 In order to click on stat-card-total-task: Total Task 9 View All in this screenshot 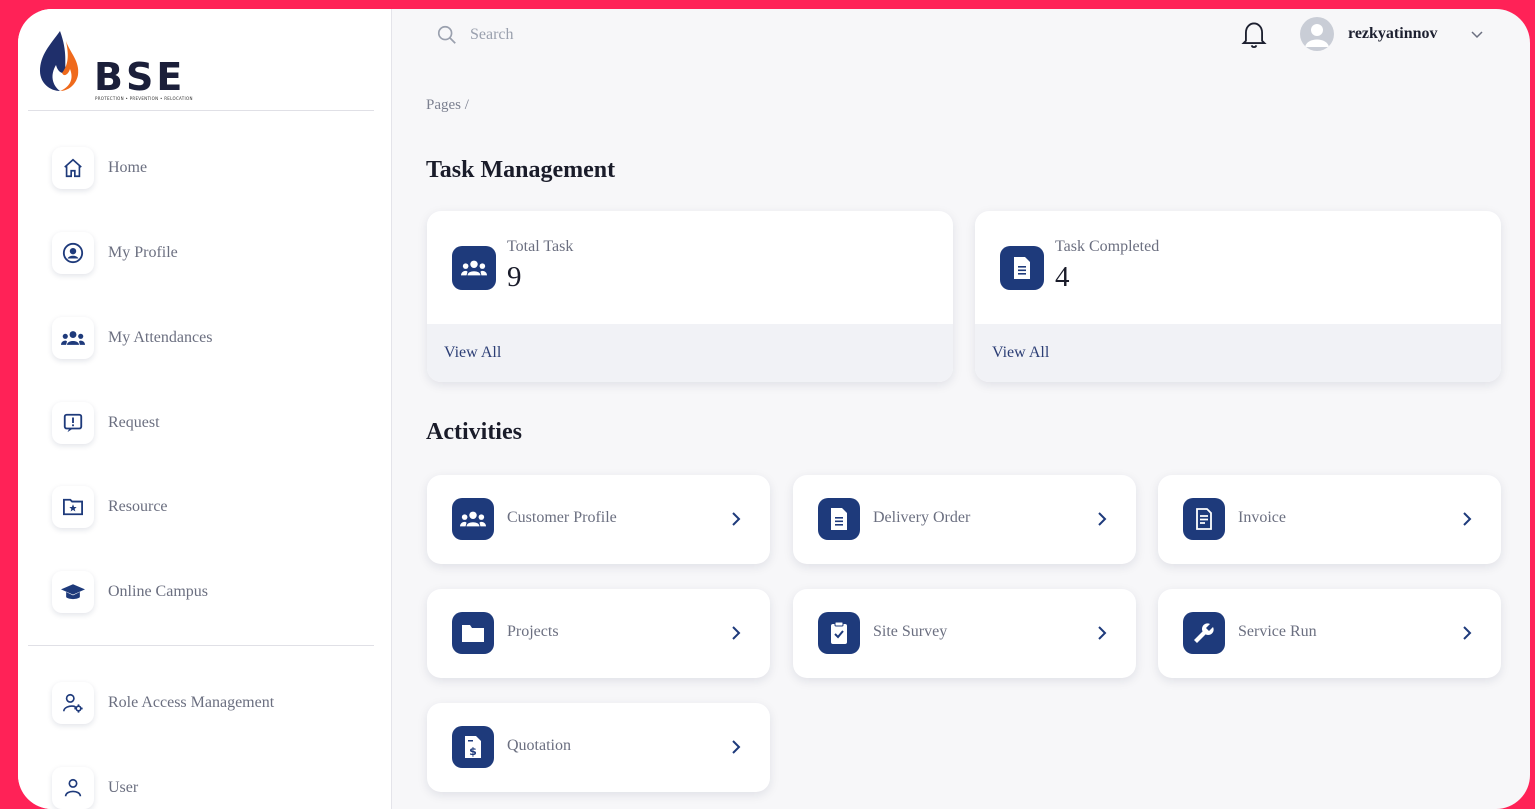, I will do `click(690, 296)`.